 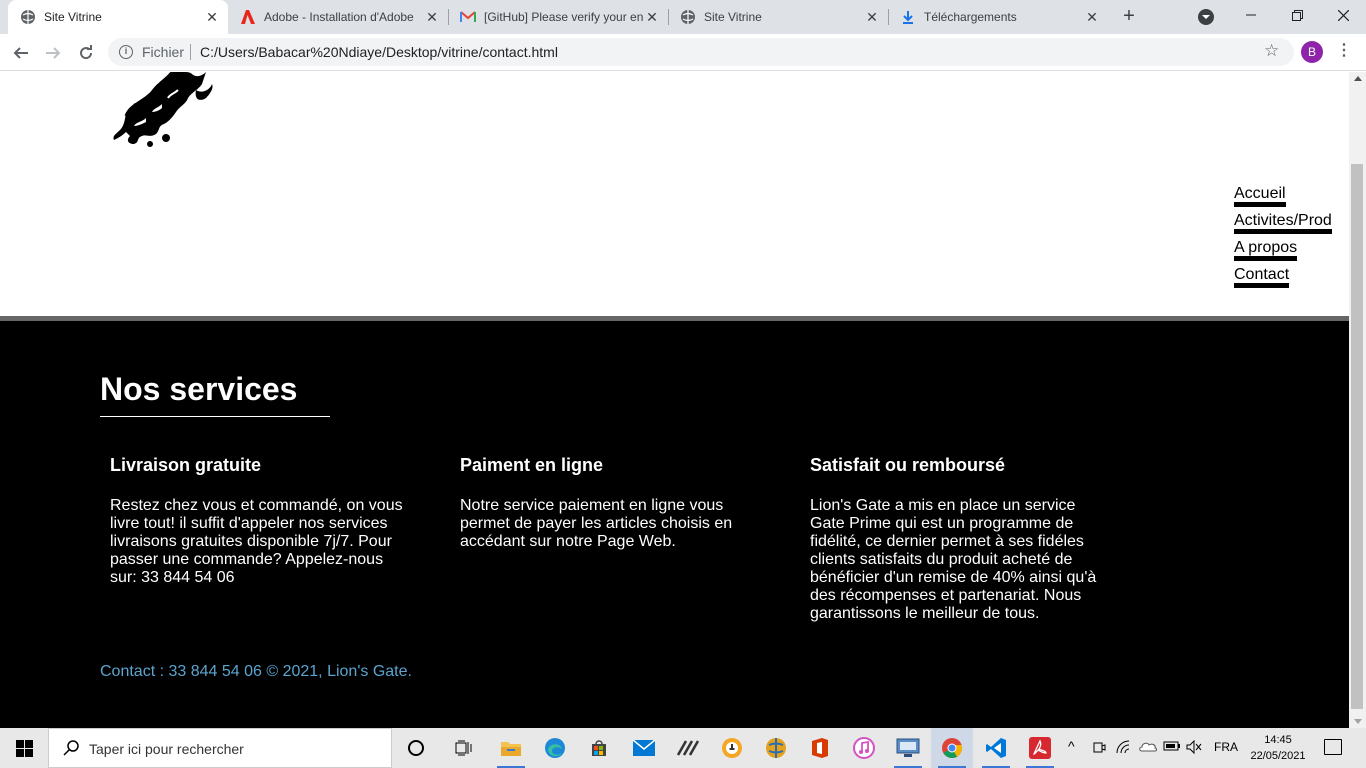 I want to click on battery-icon, so click(x=1172, y=747).